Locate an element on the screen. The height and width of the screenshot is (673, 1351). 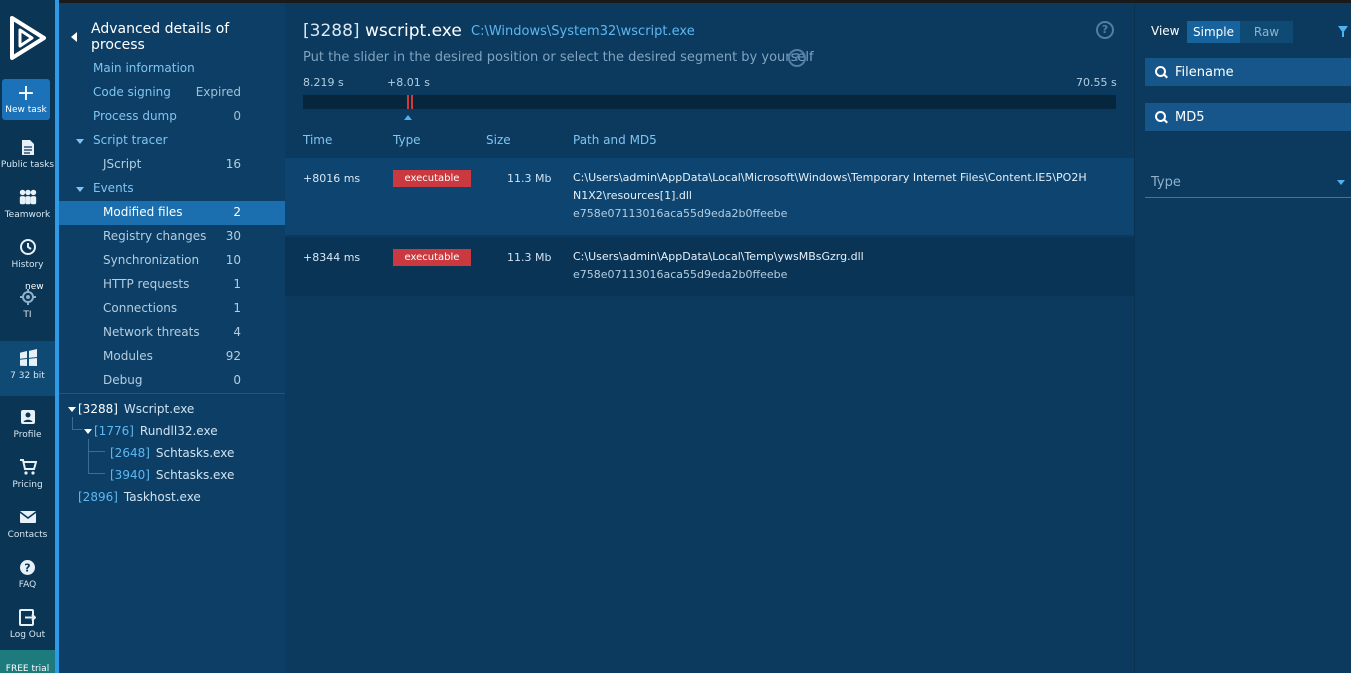
tree-process-wscript: [3288] Wscript.exe is located at coordinates (131, 409).